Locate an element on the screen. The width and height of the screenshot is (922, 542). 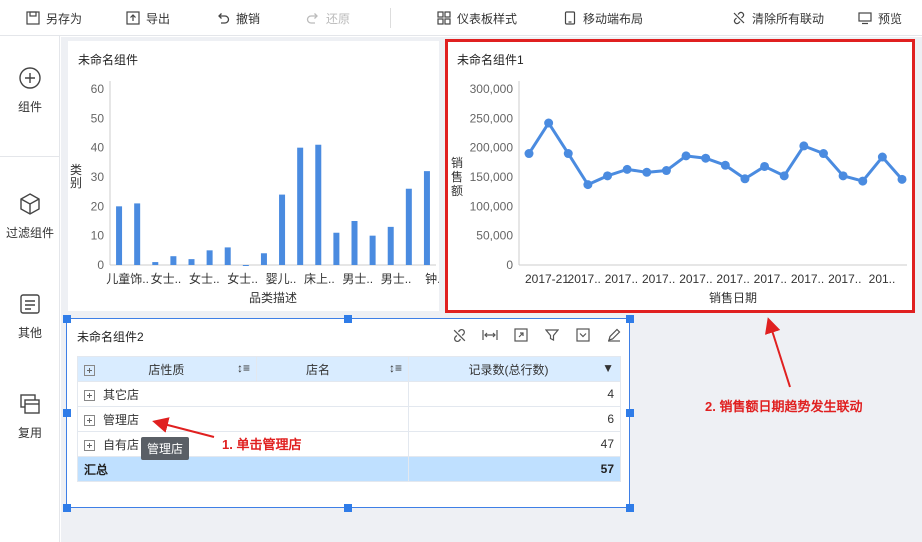
redo-button: 还原 is located at coordinates (328, 18).